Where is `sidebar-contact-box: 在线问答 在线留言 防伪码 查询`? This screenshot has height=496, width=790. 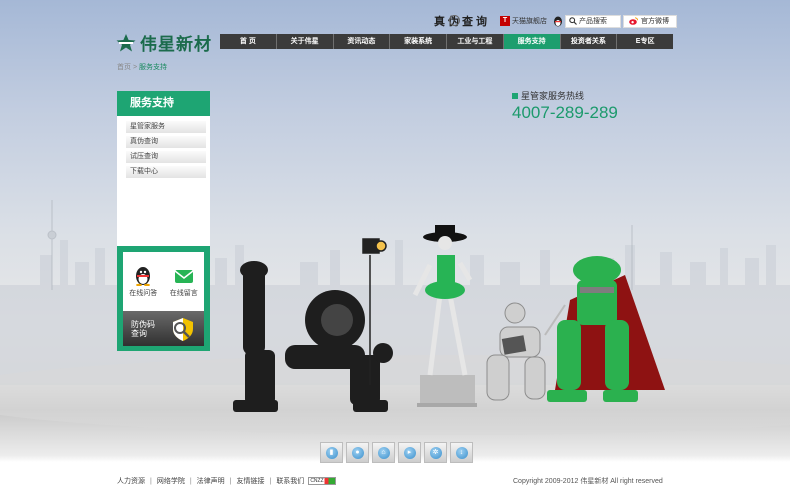
sidebar-contact-box: 在线问答 在线留言 防伪码 查询 is located at coordinates (163, 298).